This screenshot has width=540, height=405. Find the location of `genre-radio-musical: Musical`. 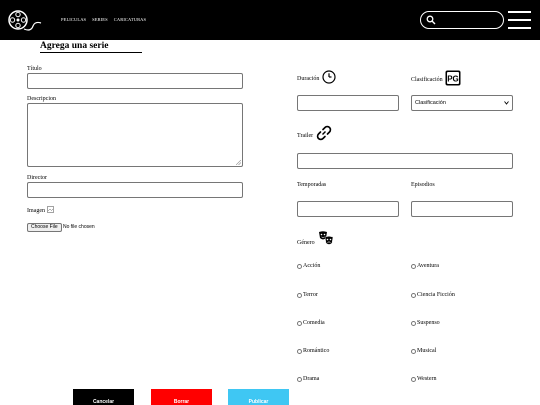

genre-radio-musical: Musical is located at coordinates (423, 351).